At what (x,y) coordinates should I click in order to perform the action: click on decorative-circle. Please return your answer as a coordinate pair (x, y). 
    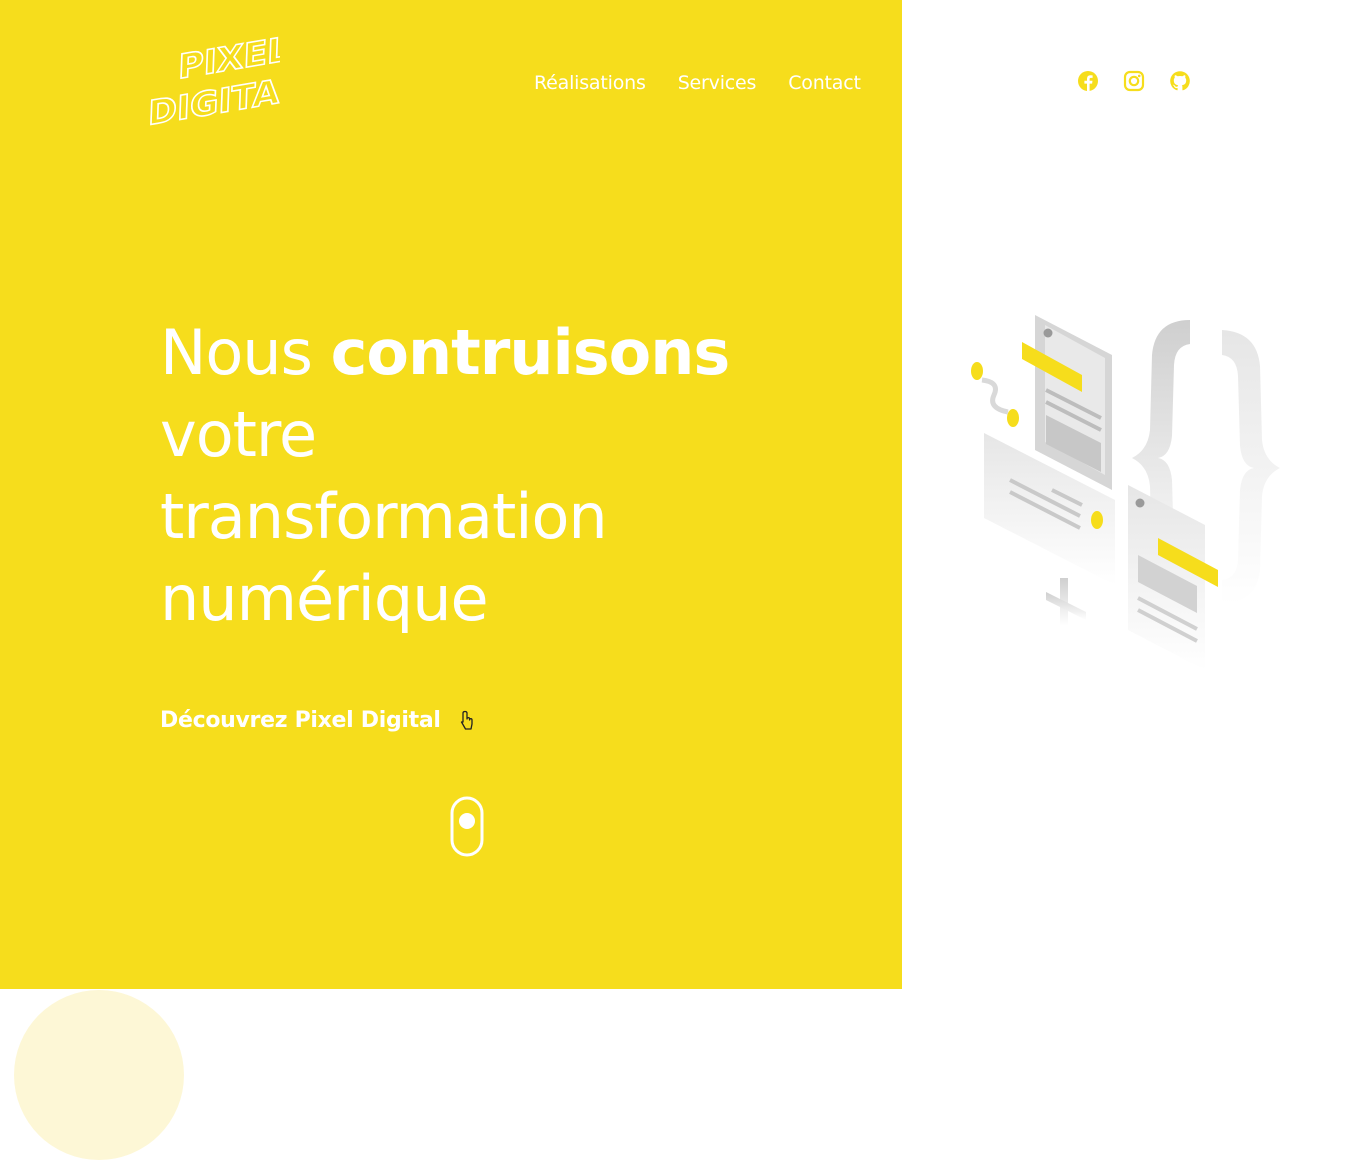
    Looking at the image, I should click on (99, 1075).